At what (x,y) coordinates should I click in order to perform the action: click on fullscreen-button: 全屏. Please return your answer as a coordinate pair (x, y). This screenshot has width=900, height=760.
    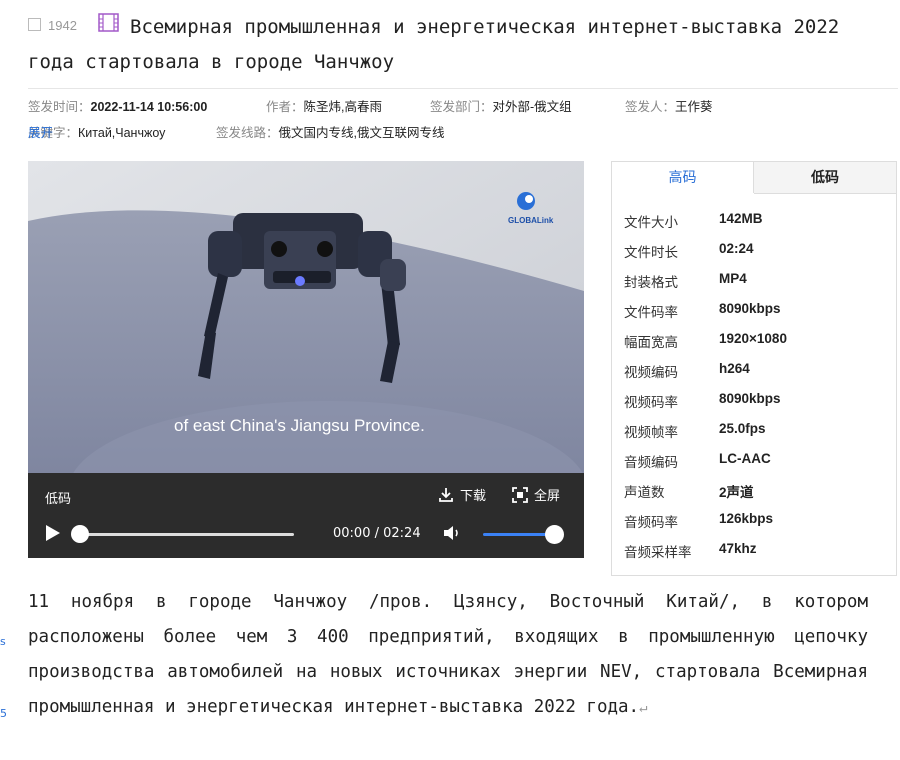
    Looking at the image, I should click on (536, 494).